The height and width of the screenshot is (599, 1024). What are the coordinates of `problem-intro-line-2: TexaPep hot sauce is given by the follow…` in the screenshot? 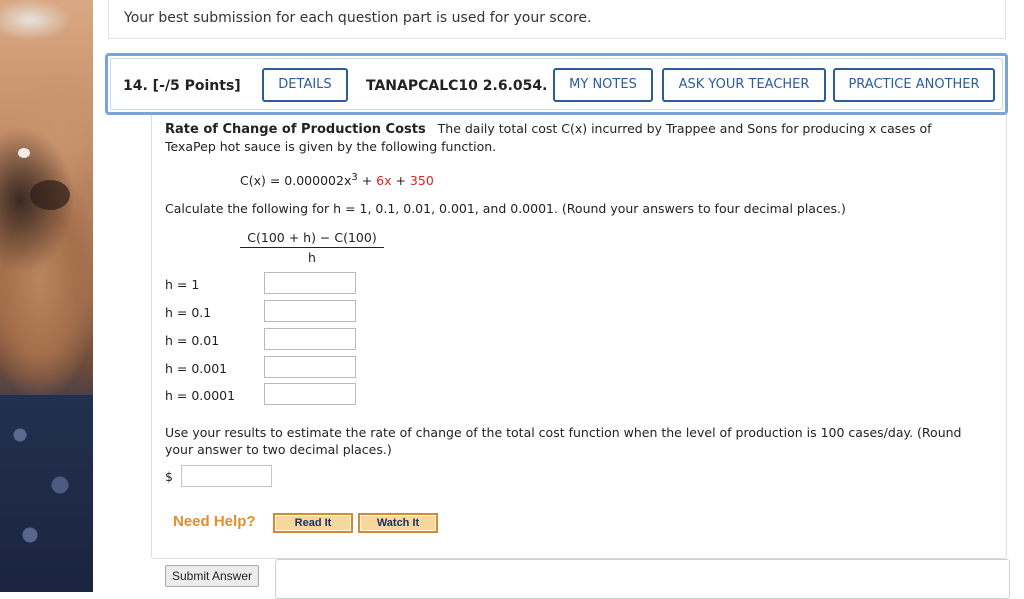 It's located at (331, 146).